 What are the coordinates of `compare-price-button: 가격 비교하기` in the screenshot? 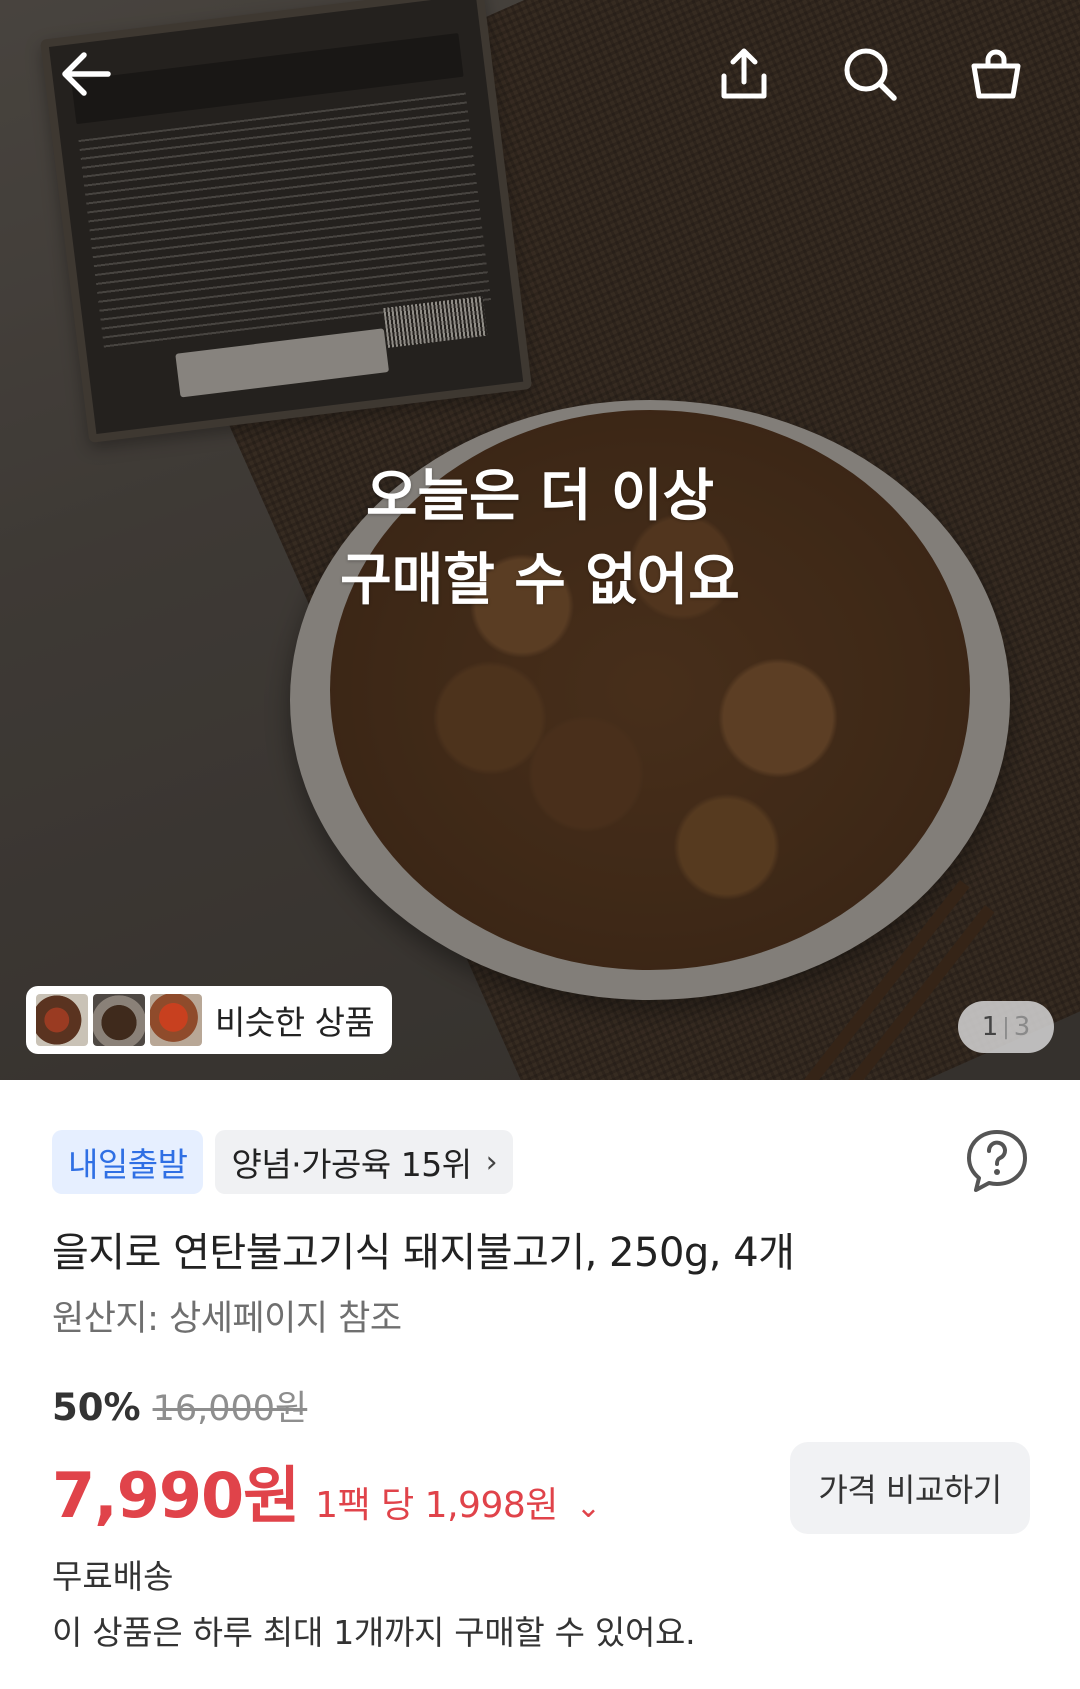 It's located at (910, 1488).